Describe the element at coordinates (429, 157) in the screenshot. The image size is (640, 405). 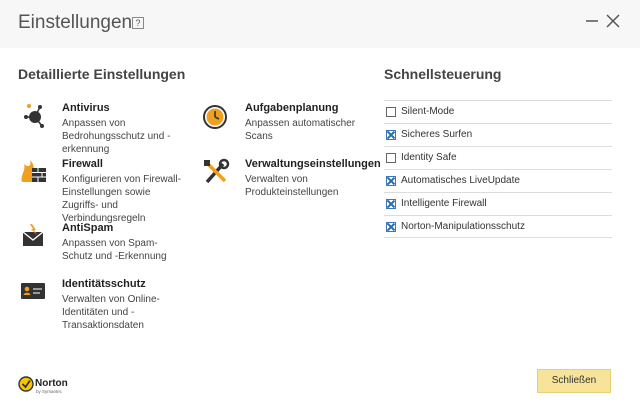
I see `quick-control-label: Identity Safe` at that location.